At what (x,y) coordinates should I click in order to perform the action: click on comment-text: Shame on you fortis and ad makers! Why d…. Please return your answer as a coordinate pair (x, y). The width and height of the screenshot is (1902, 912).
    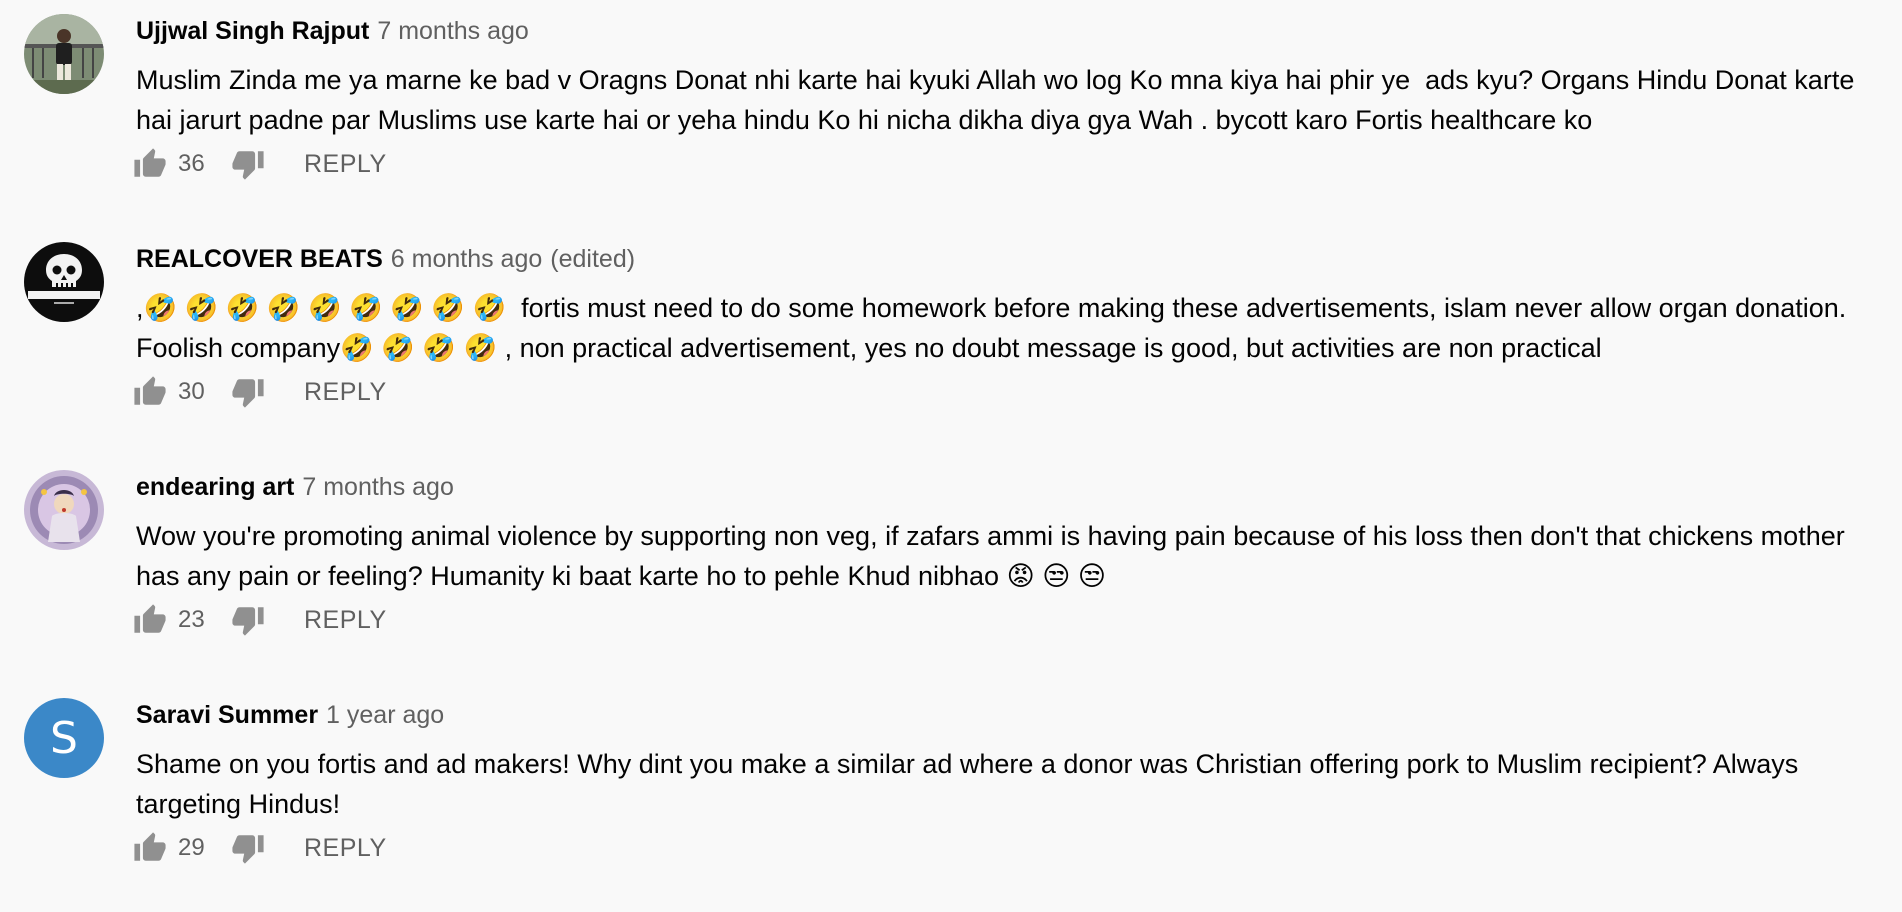
    Looking at the image, I should click on (971, 784).